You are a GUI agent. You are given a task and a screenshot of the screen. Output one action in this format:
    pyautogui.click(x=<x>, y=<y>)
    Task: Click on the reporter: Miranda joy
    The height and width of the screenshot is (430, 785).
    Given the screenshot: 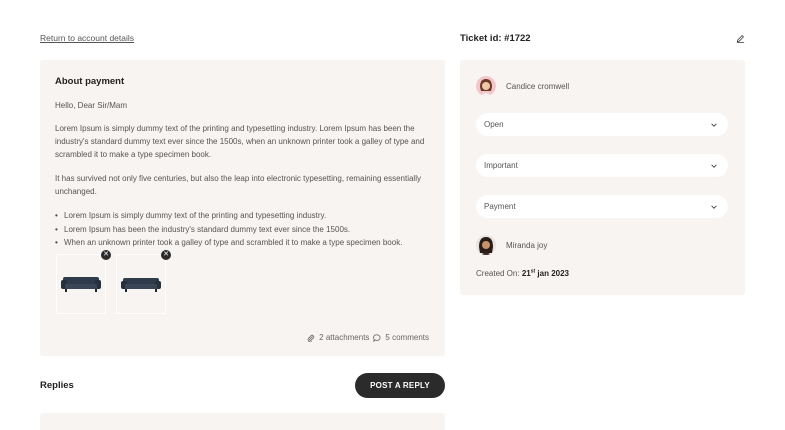 What is the action you would take?
    pyautogui.click(x=511, y=245)
    